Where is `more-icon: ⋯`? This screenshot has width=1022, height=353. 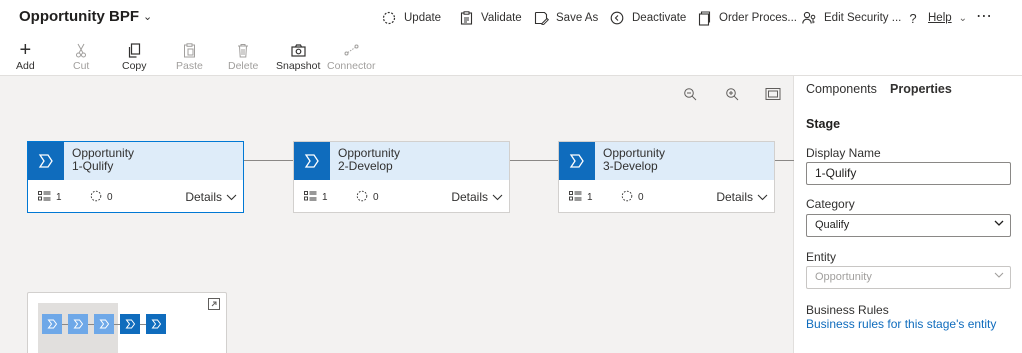
more-icon: ⋯ is located at coordinates (984, 16).